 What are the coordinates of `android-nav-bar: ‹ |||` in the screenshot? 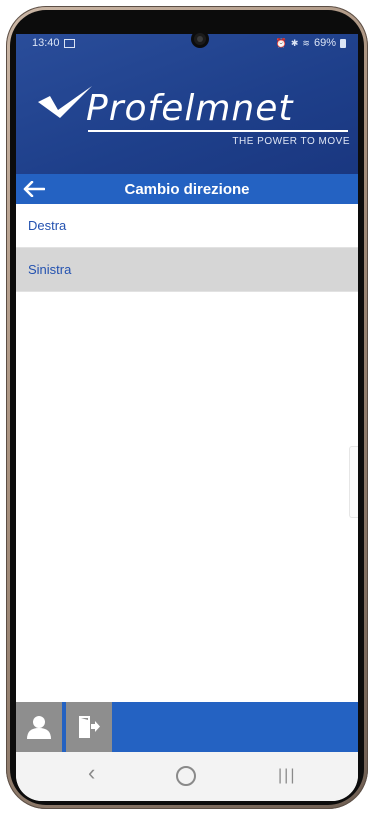 It's located at (187, 776).